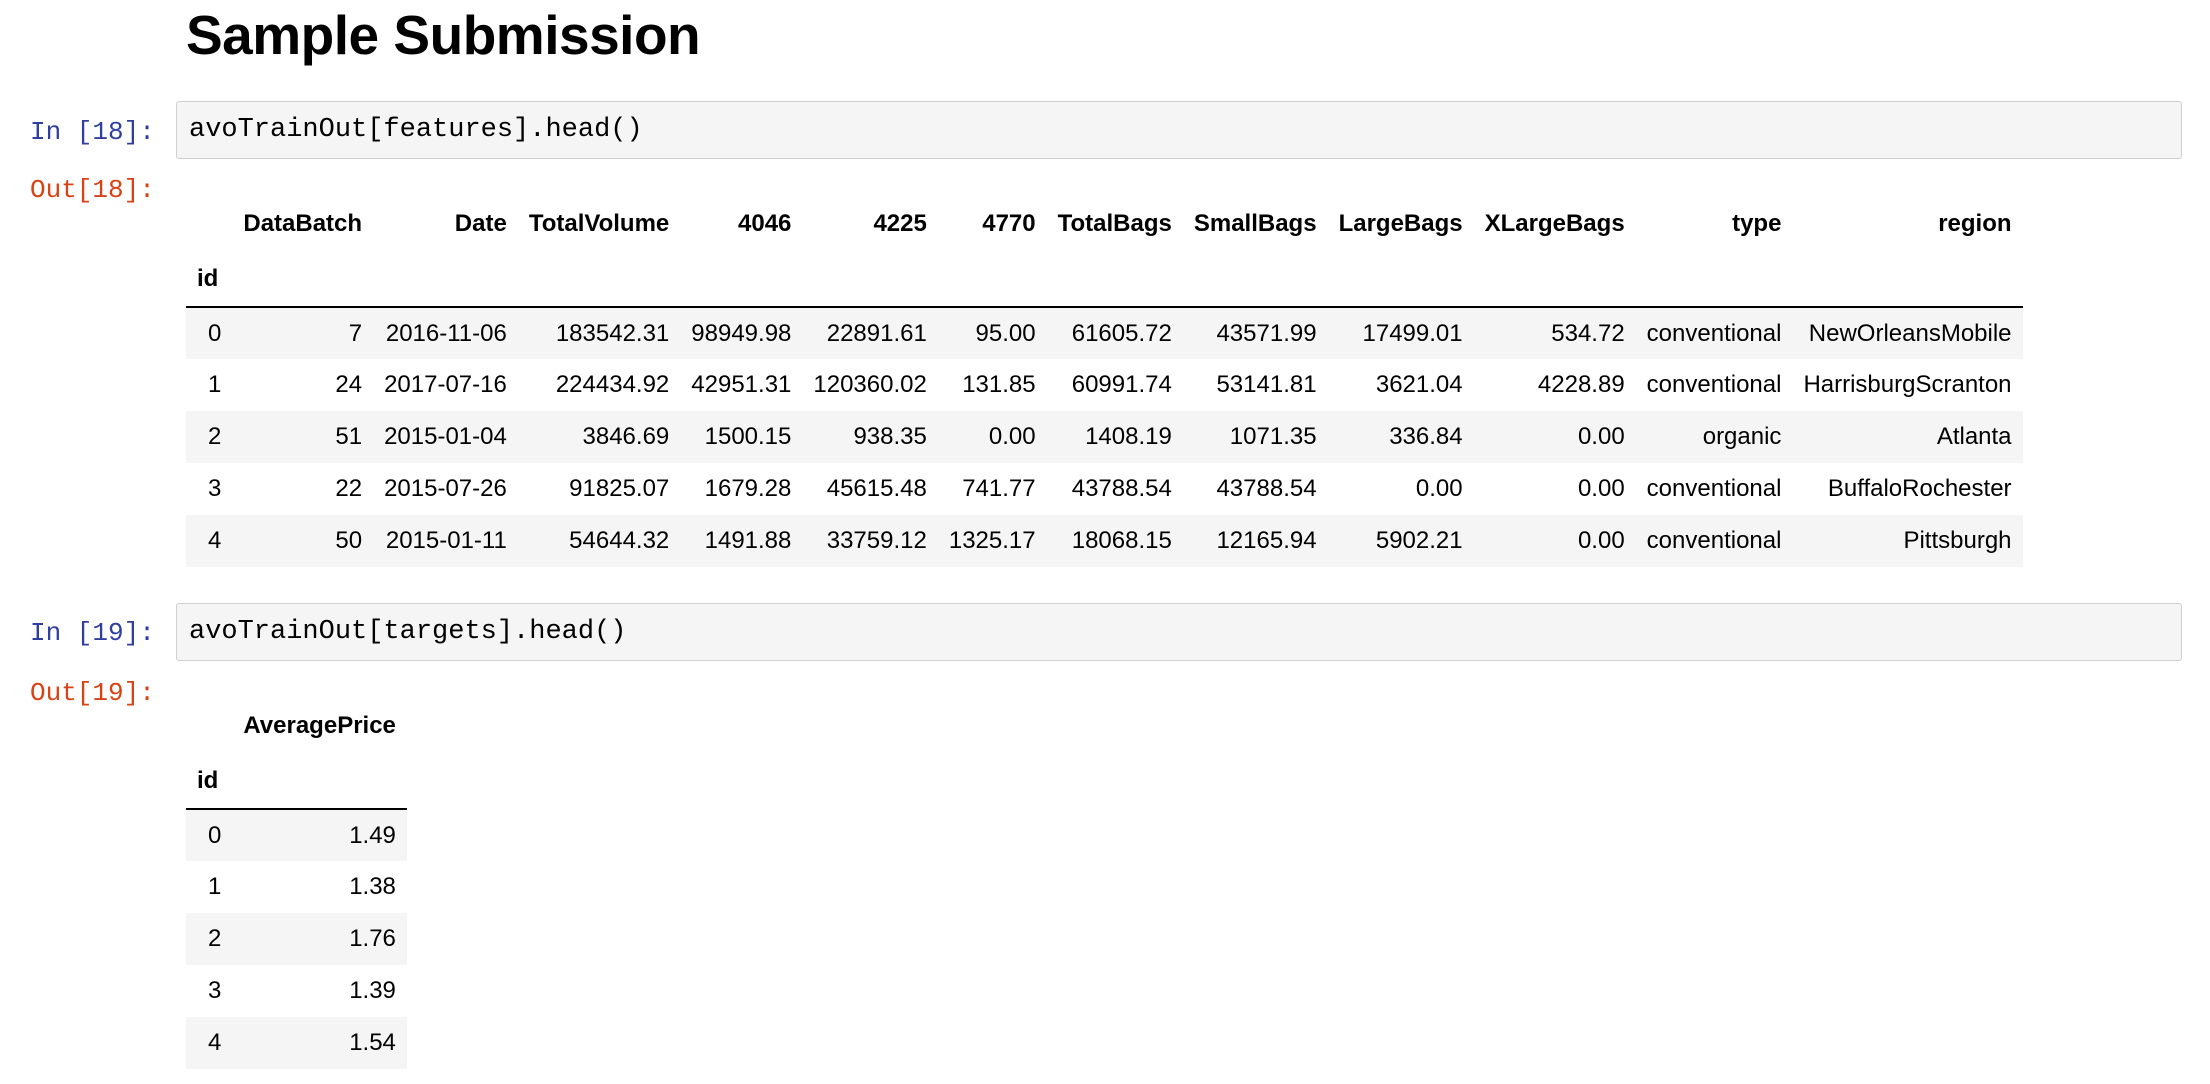  What do you see at coordinates (1114, 223) in the screenshot?
I see `column-header: TotalBags` at bounding box center [1114, 223].